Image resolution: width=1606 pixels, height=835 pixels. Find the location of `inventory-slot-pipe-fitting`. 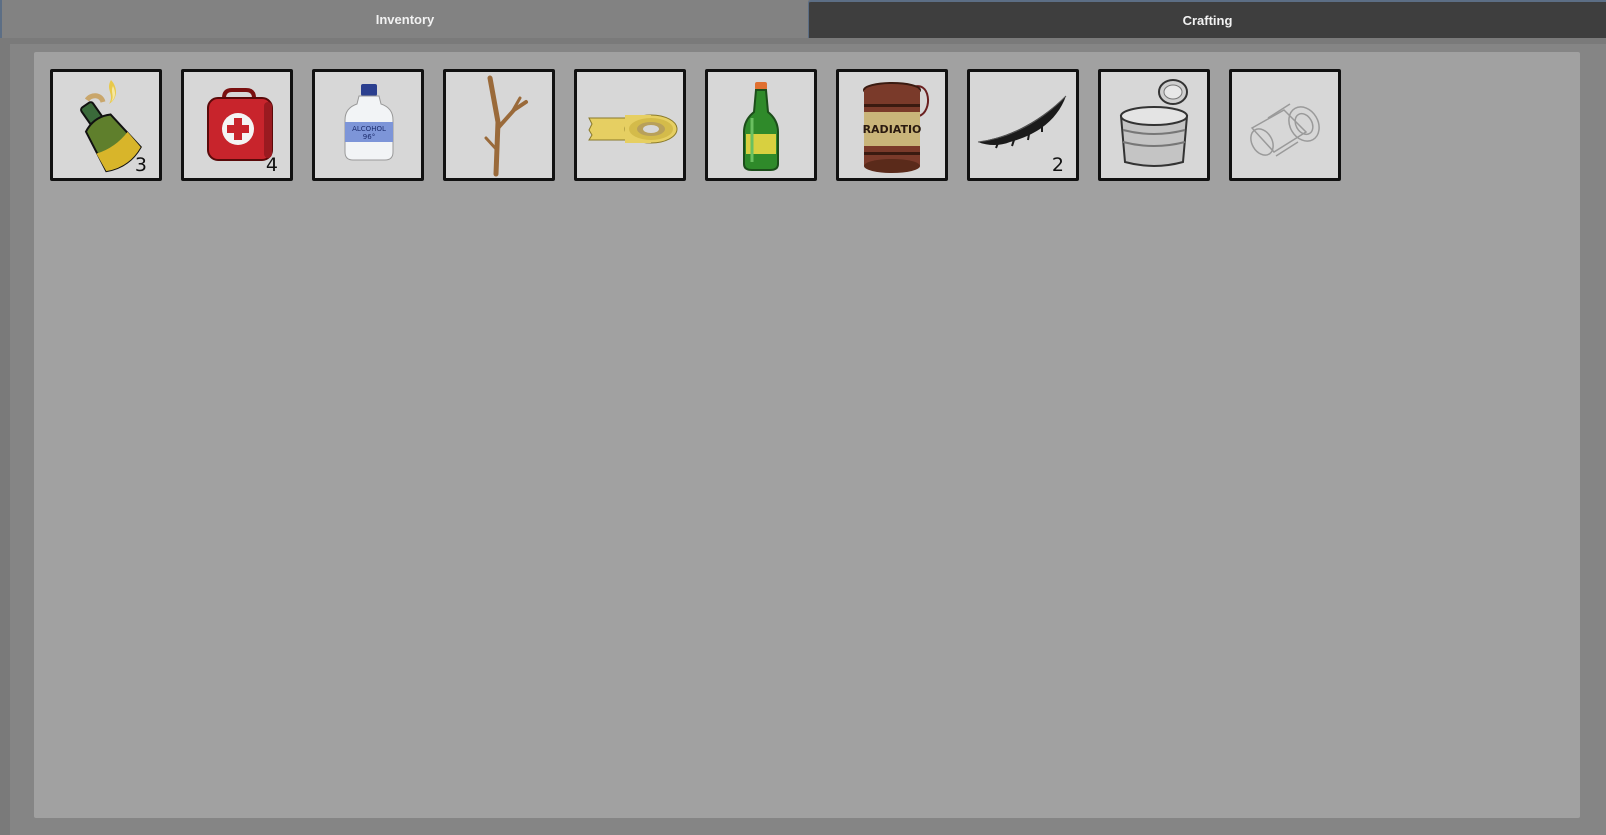

inventory-slot-pipe-fitting is located at coordinates (1285, 125).